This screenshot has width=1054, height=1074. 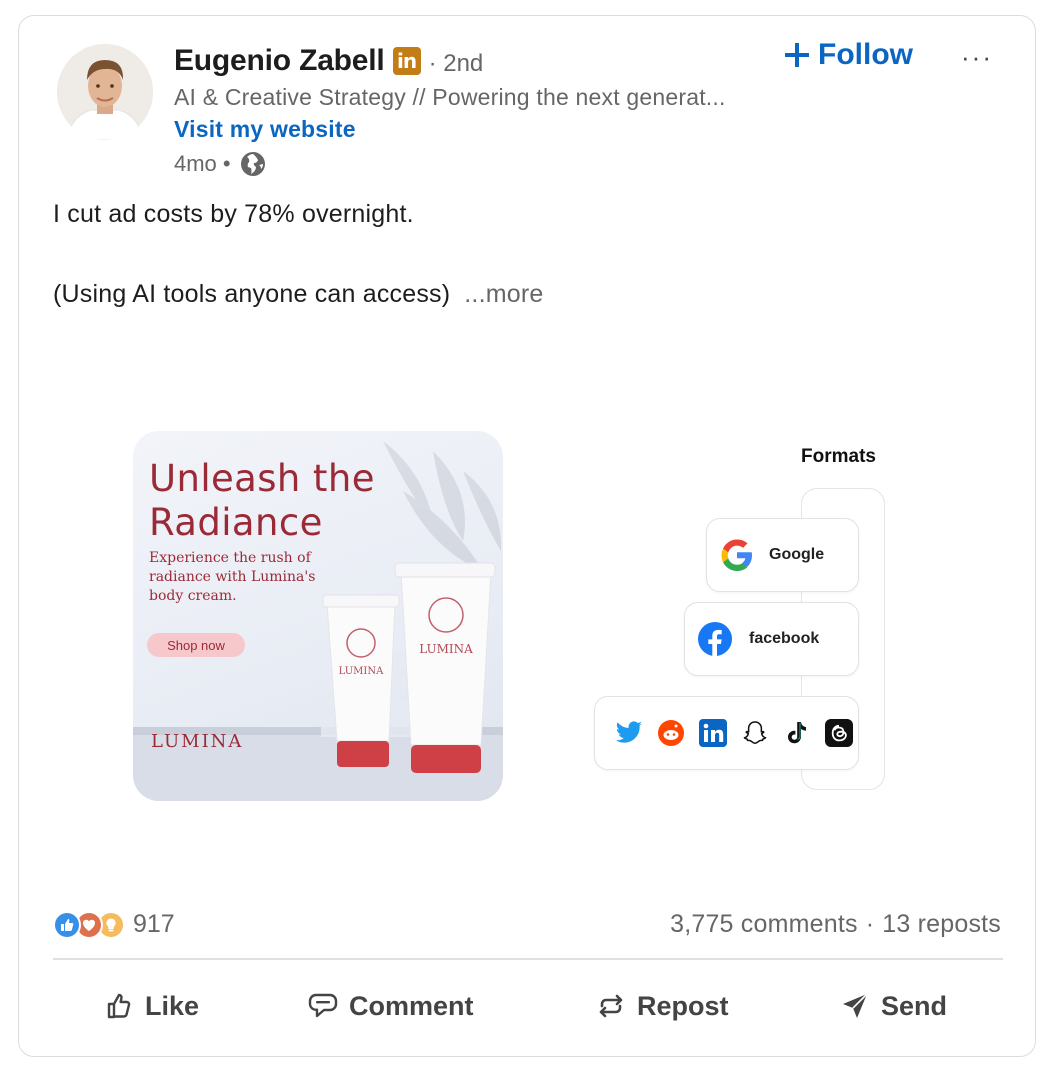 I want to click on ad-shop-now-button: Shop now, so click(x=196, y=645).